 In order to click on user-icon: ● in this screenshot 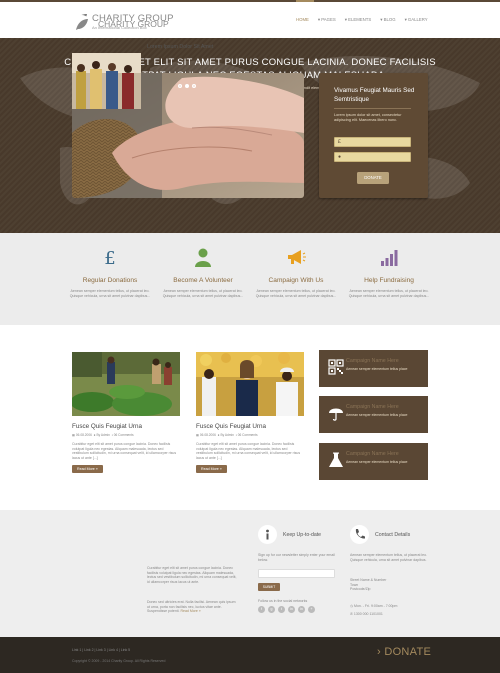, I will do `click(340, 157)`.